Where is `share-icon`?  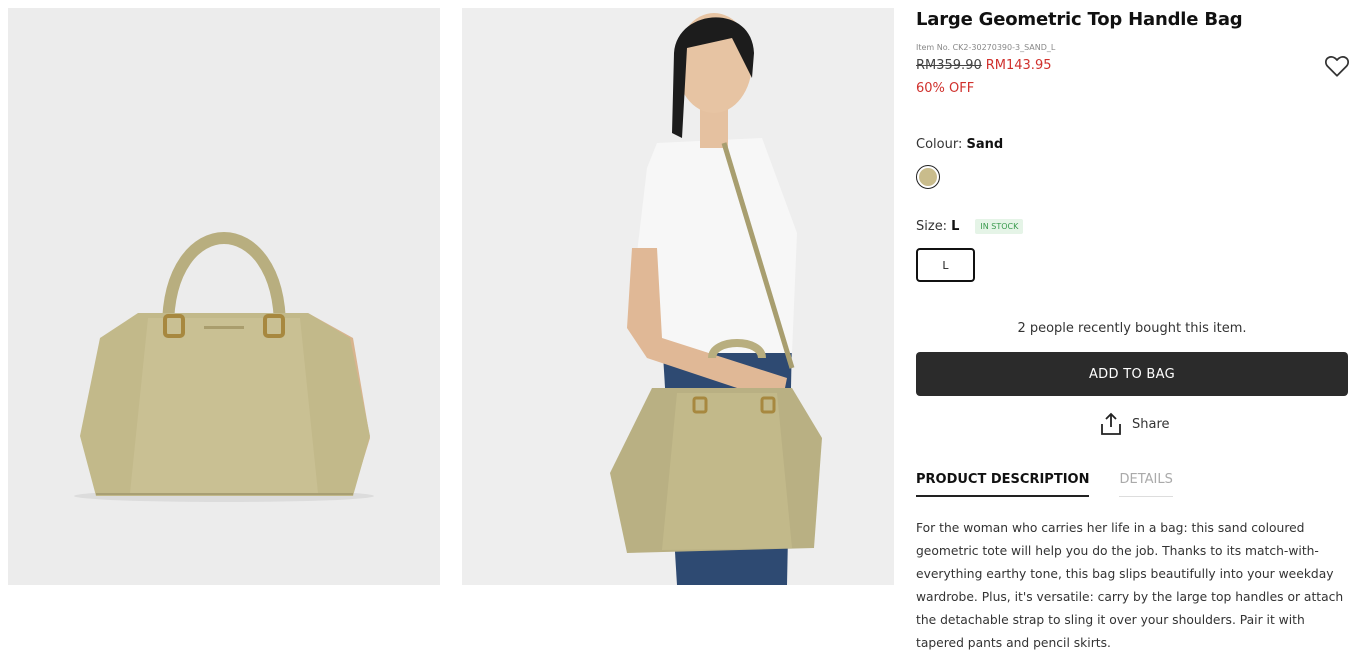
share-icon is located at coordinates (1111, 423).